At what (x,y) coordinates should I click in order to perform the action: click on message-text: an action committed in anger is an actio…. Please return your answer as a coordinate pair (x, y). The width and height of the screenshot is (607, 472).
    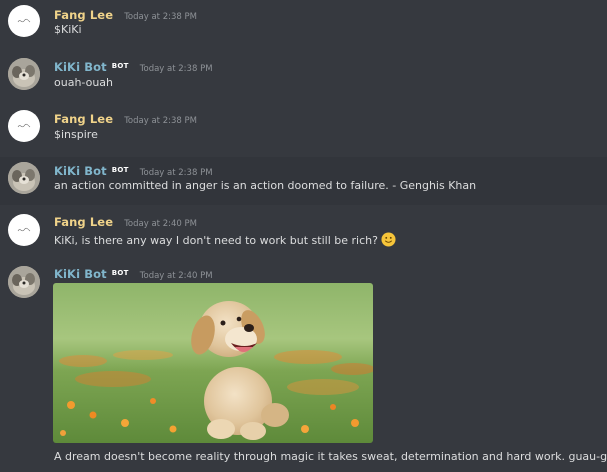
    Looking at the image, I should click on (265, 185).